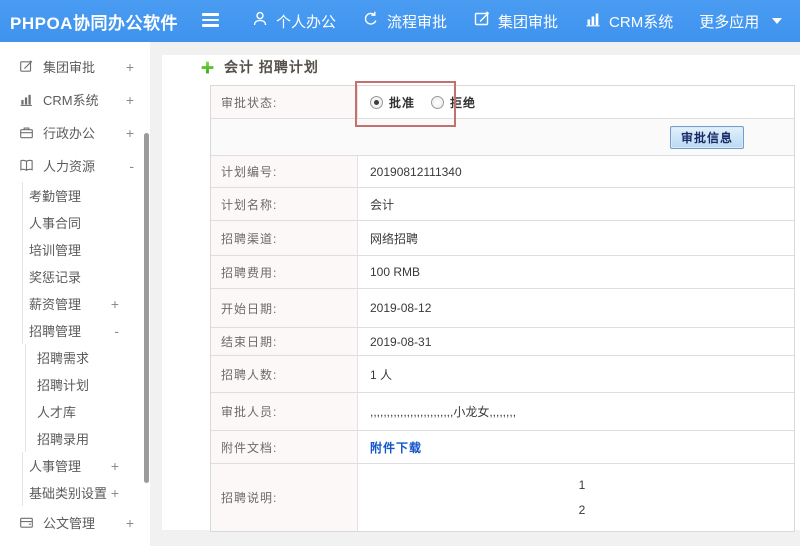 Image resolution: width=800 pixels, height=546 pixels. Describe the element at coordinates (69, 133) in the screenshot. I see `sidebar-label: 行政办公` at that location.